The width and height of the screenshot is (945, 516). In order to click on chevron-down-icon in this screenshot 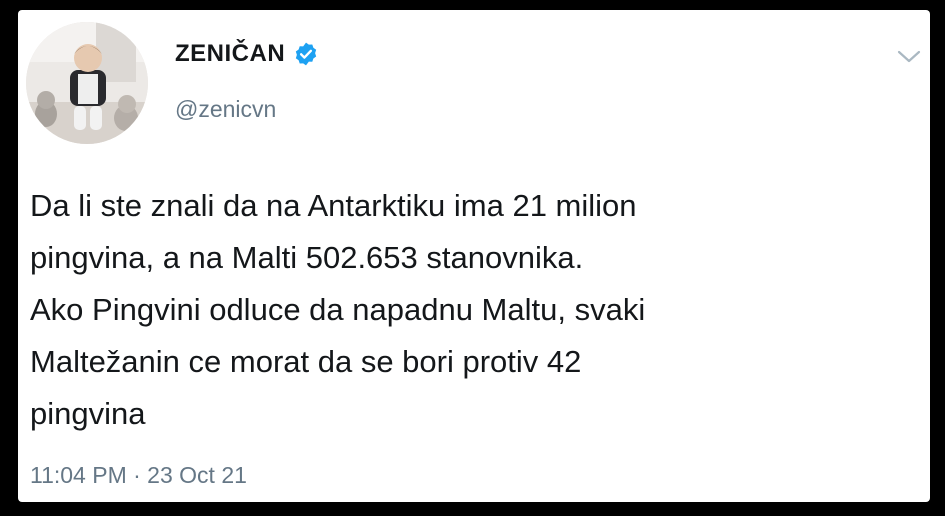, I will do `click(909, 57)`.